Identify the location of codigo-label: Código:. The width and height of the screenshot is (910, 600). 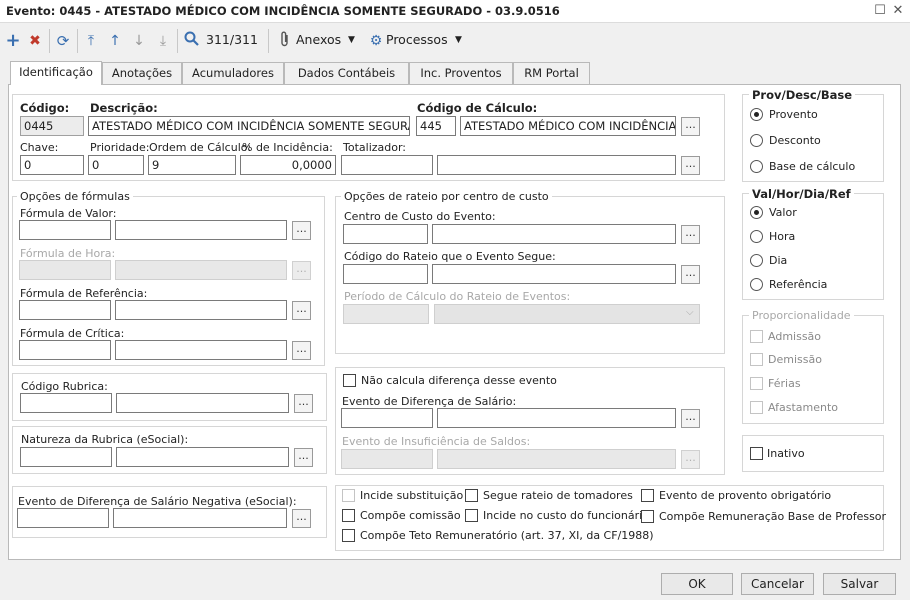
(45, 108).